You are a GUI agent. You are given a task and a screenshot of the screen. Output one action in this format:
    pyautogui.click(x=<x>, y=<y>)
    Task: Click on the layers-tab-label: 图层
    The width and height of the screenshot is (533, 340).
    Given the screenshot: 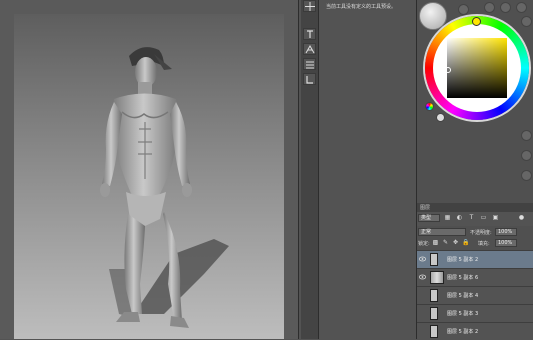 What is the action you would take?
    pyautogui.click(x=425, y=208)
    